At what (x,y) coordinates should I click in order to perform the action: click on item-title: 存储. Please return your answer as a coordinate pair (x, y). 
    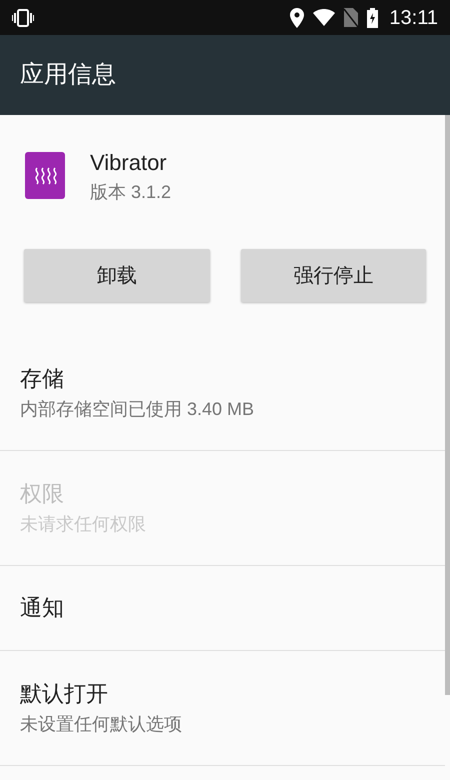
    Looking at the image, I should click on (42, 379).